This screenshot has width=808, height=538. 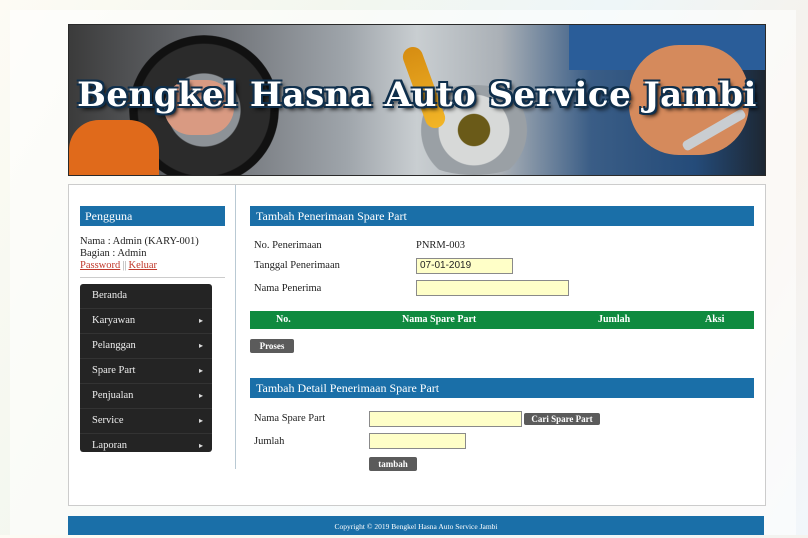 What do you see at coordinates (146, 321) in the screenshot?
I see `menu-item-karyawan: Karyawan ▸` at bounding box center [146, 321].